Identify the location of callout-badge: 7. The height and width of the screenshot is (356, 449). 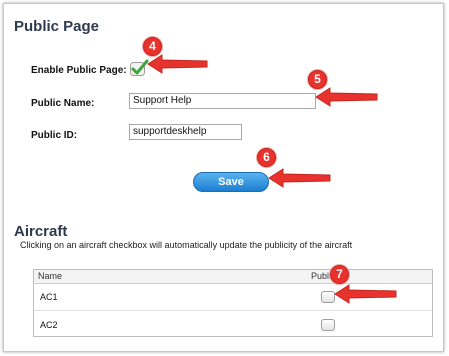
(339, 274).